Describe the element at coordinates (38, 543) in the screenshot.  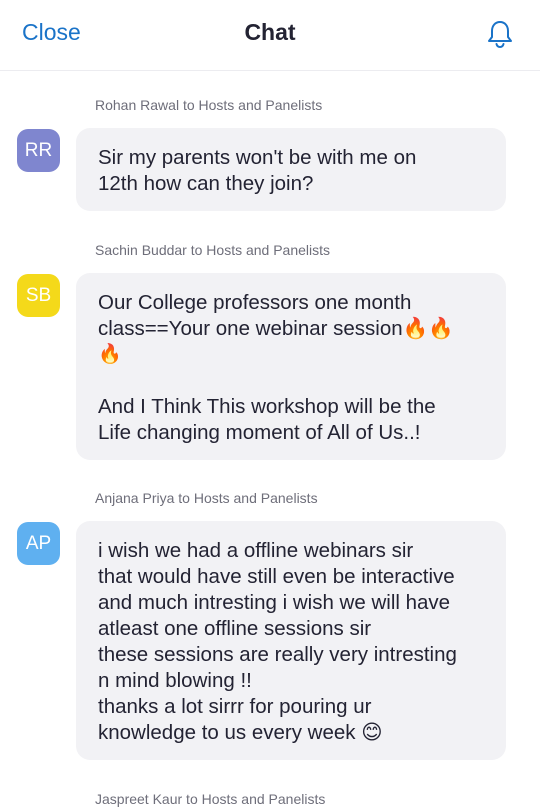
I see `avatar: AP` at that location.